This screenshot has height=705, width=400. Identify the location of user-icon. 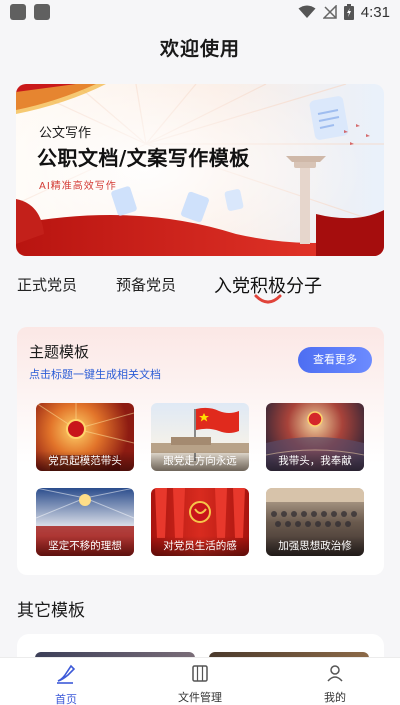
(335, 673).